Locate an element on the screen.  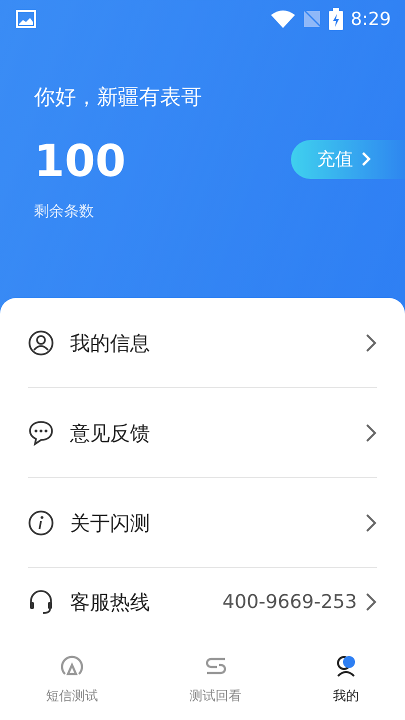
signal-icon is located at coordinates (311, 19).